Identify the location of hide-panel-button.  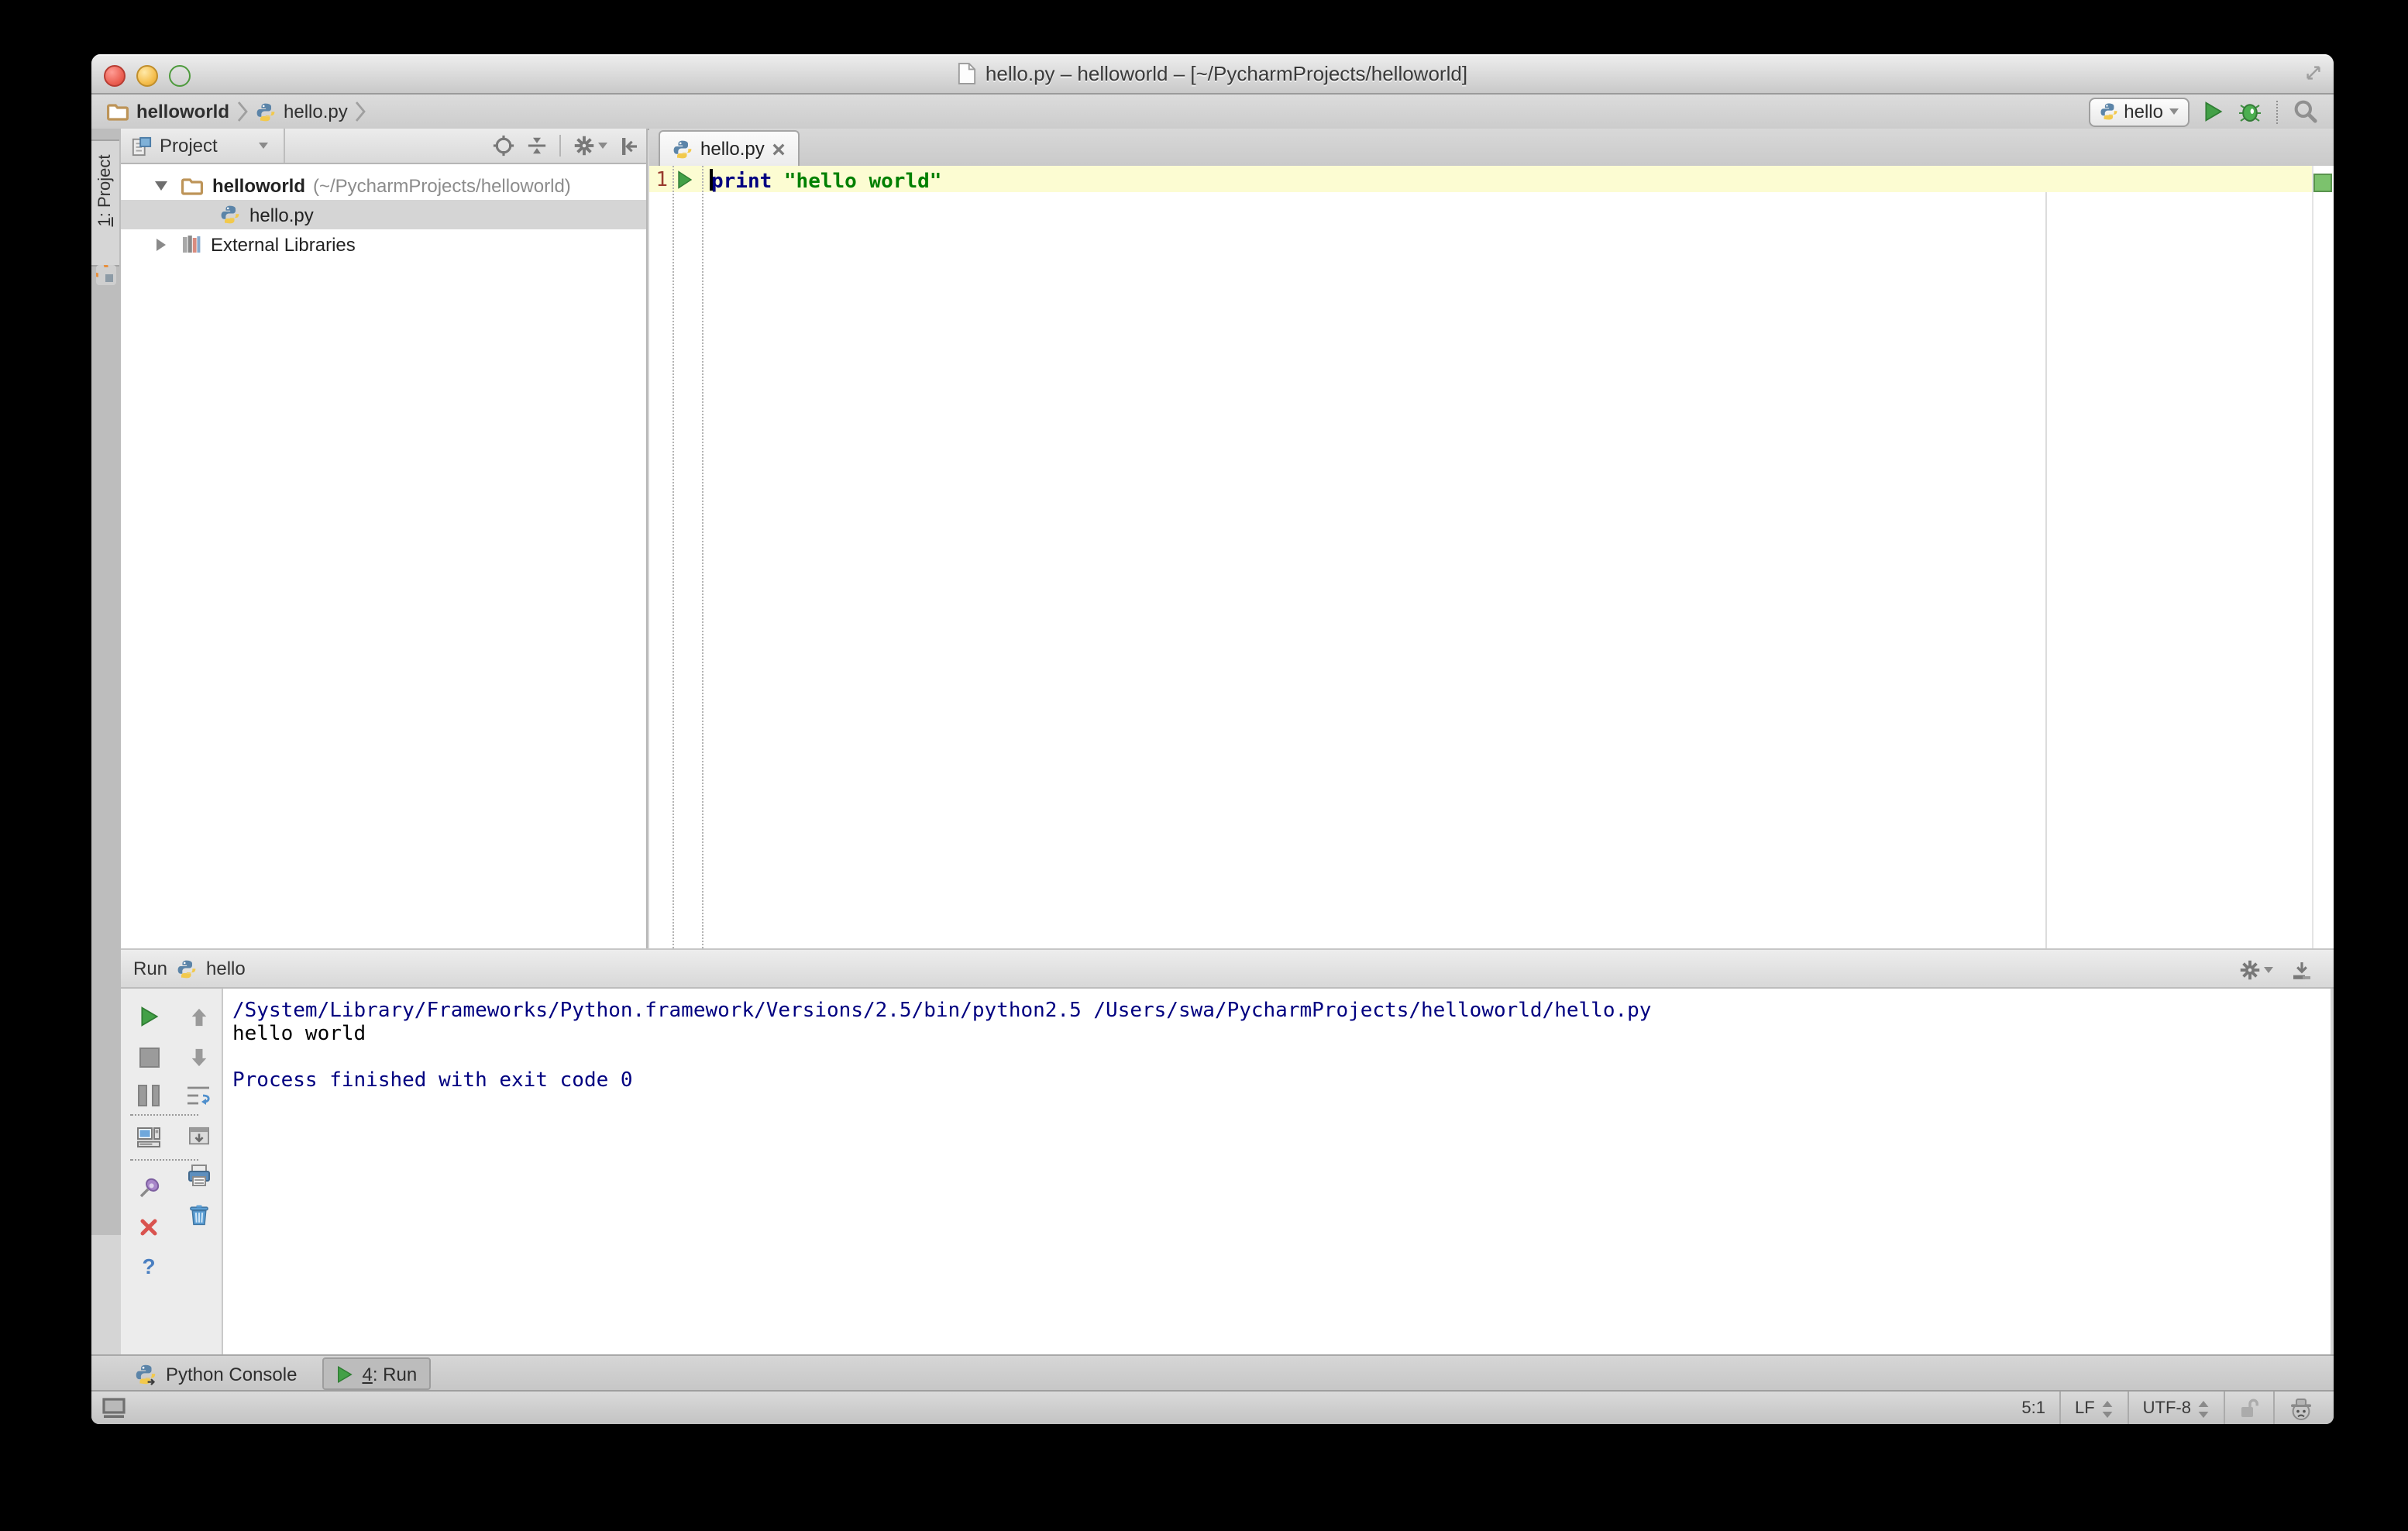
(629, 146).